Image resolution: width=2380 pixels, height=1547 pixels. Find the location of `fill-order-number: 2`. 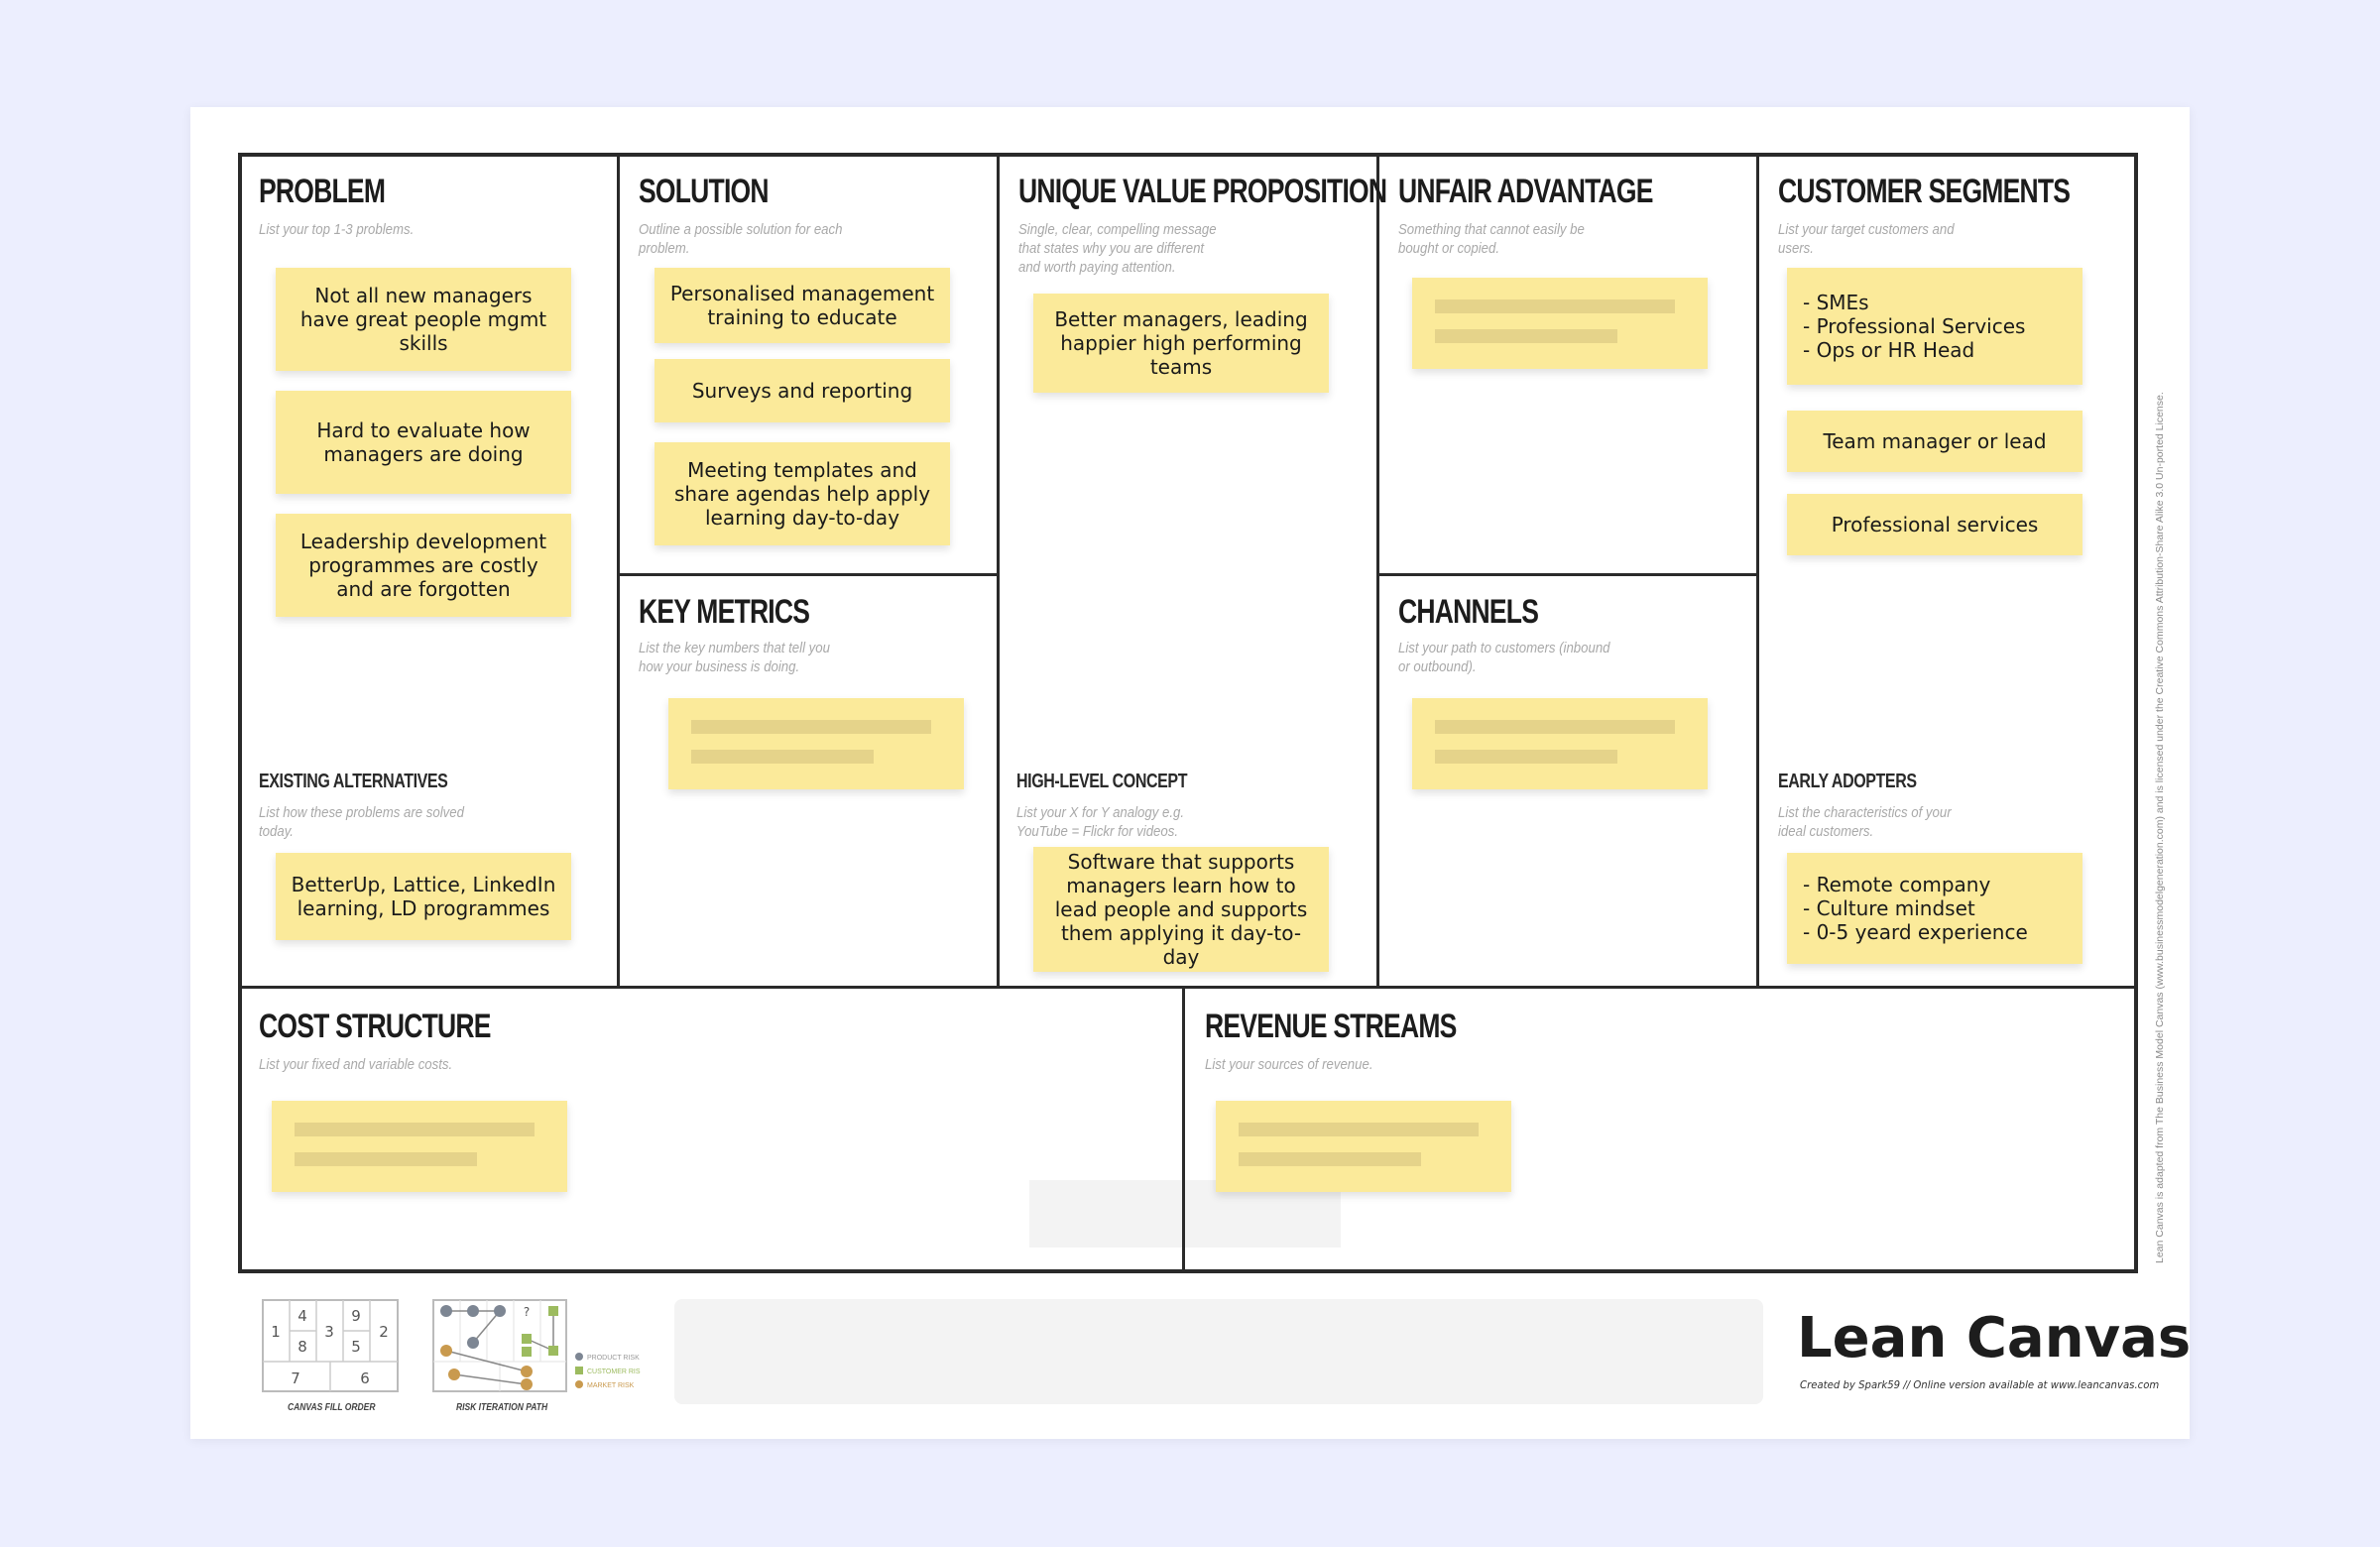

fill-order-number: 2 is located at coordinates (384, 1332).